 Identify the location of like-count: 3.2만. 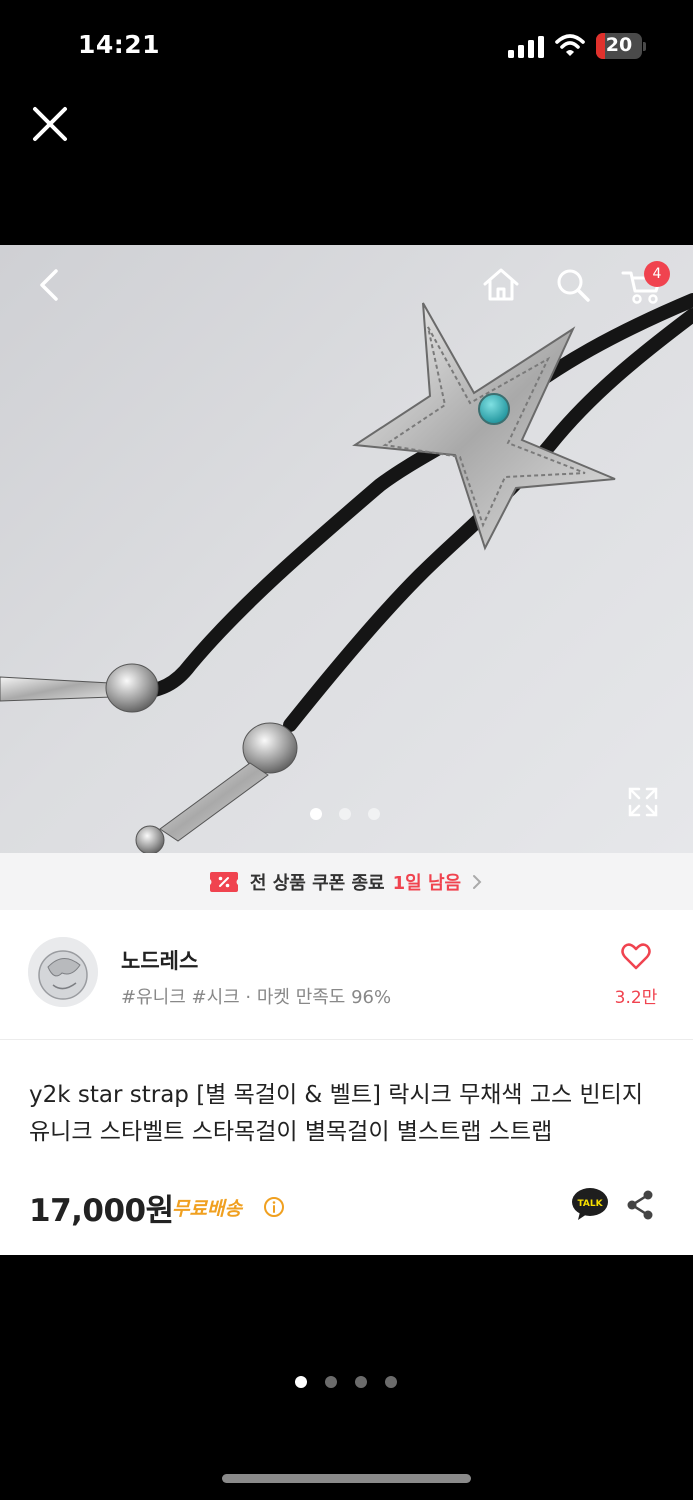
(636, 998).